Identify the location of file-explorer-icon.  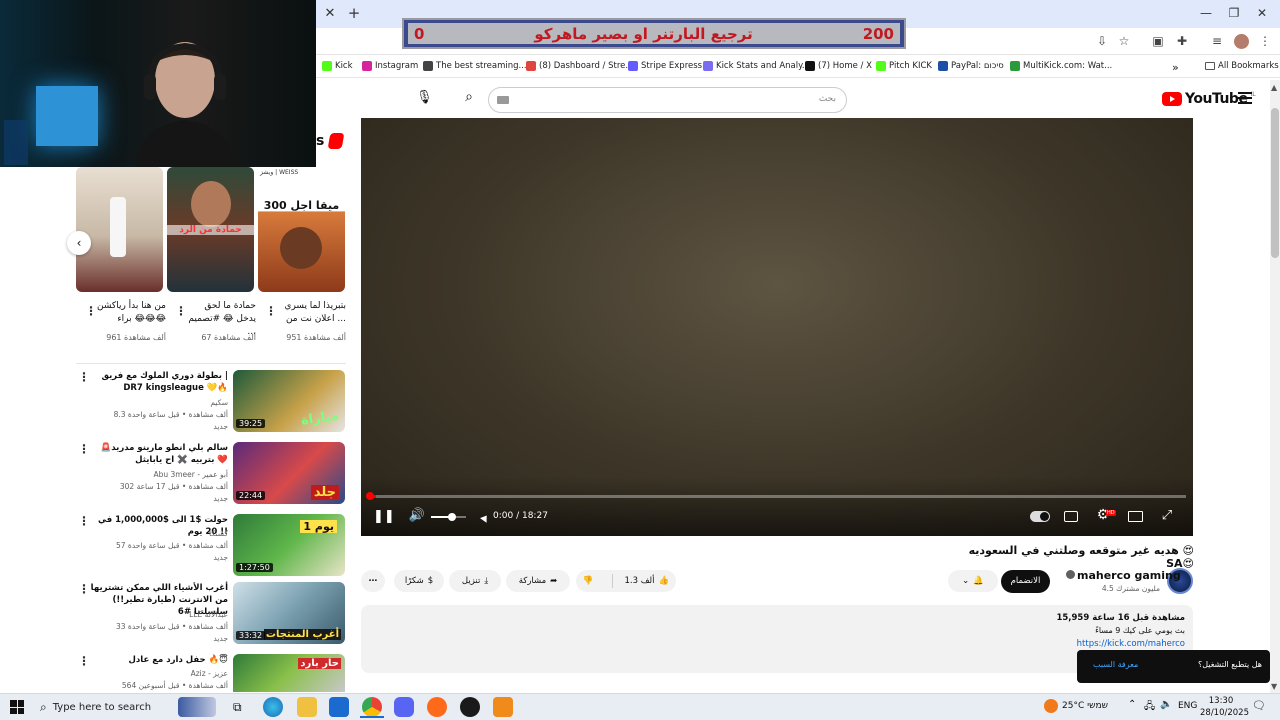
(307, 707).